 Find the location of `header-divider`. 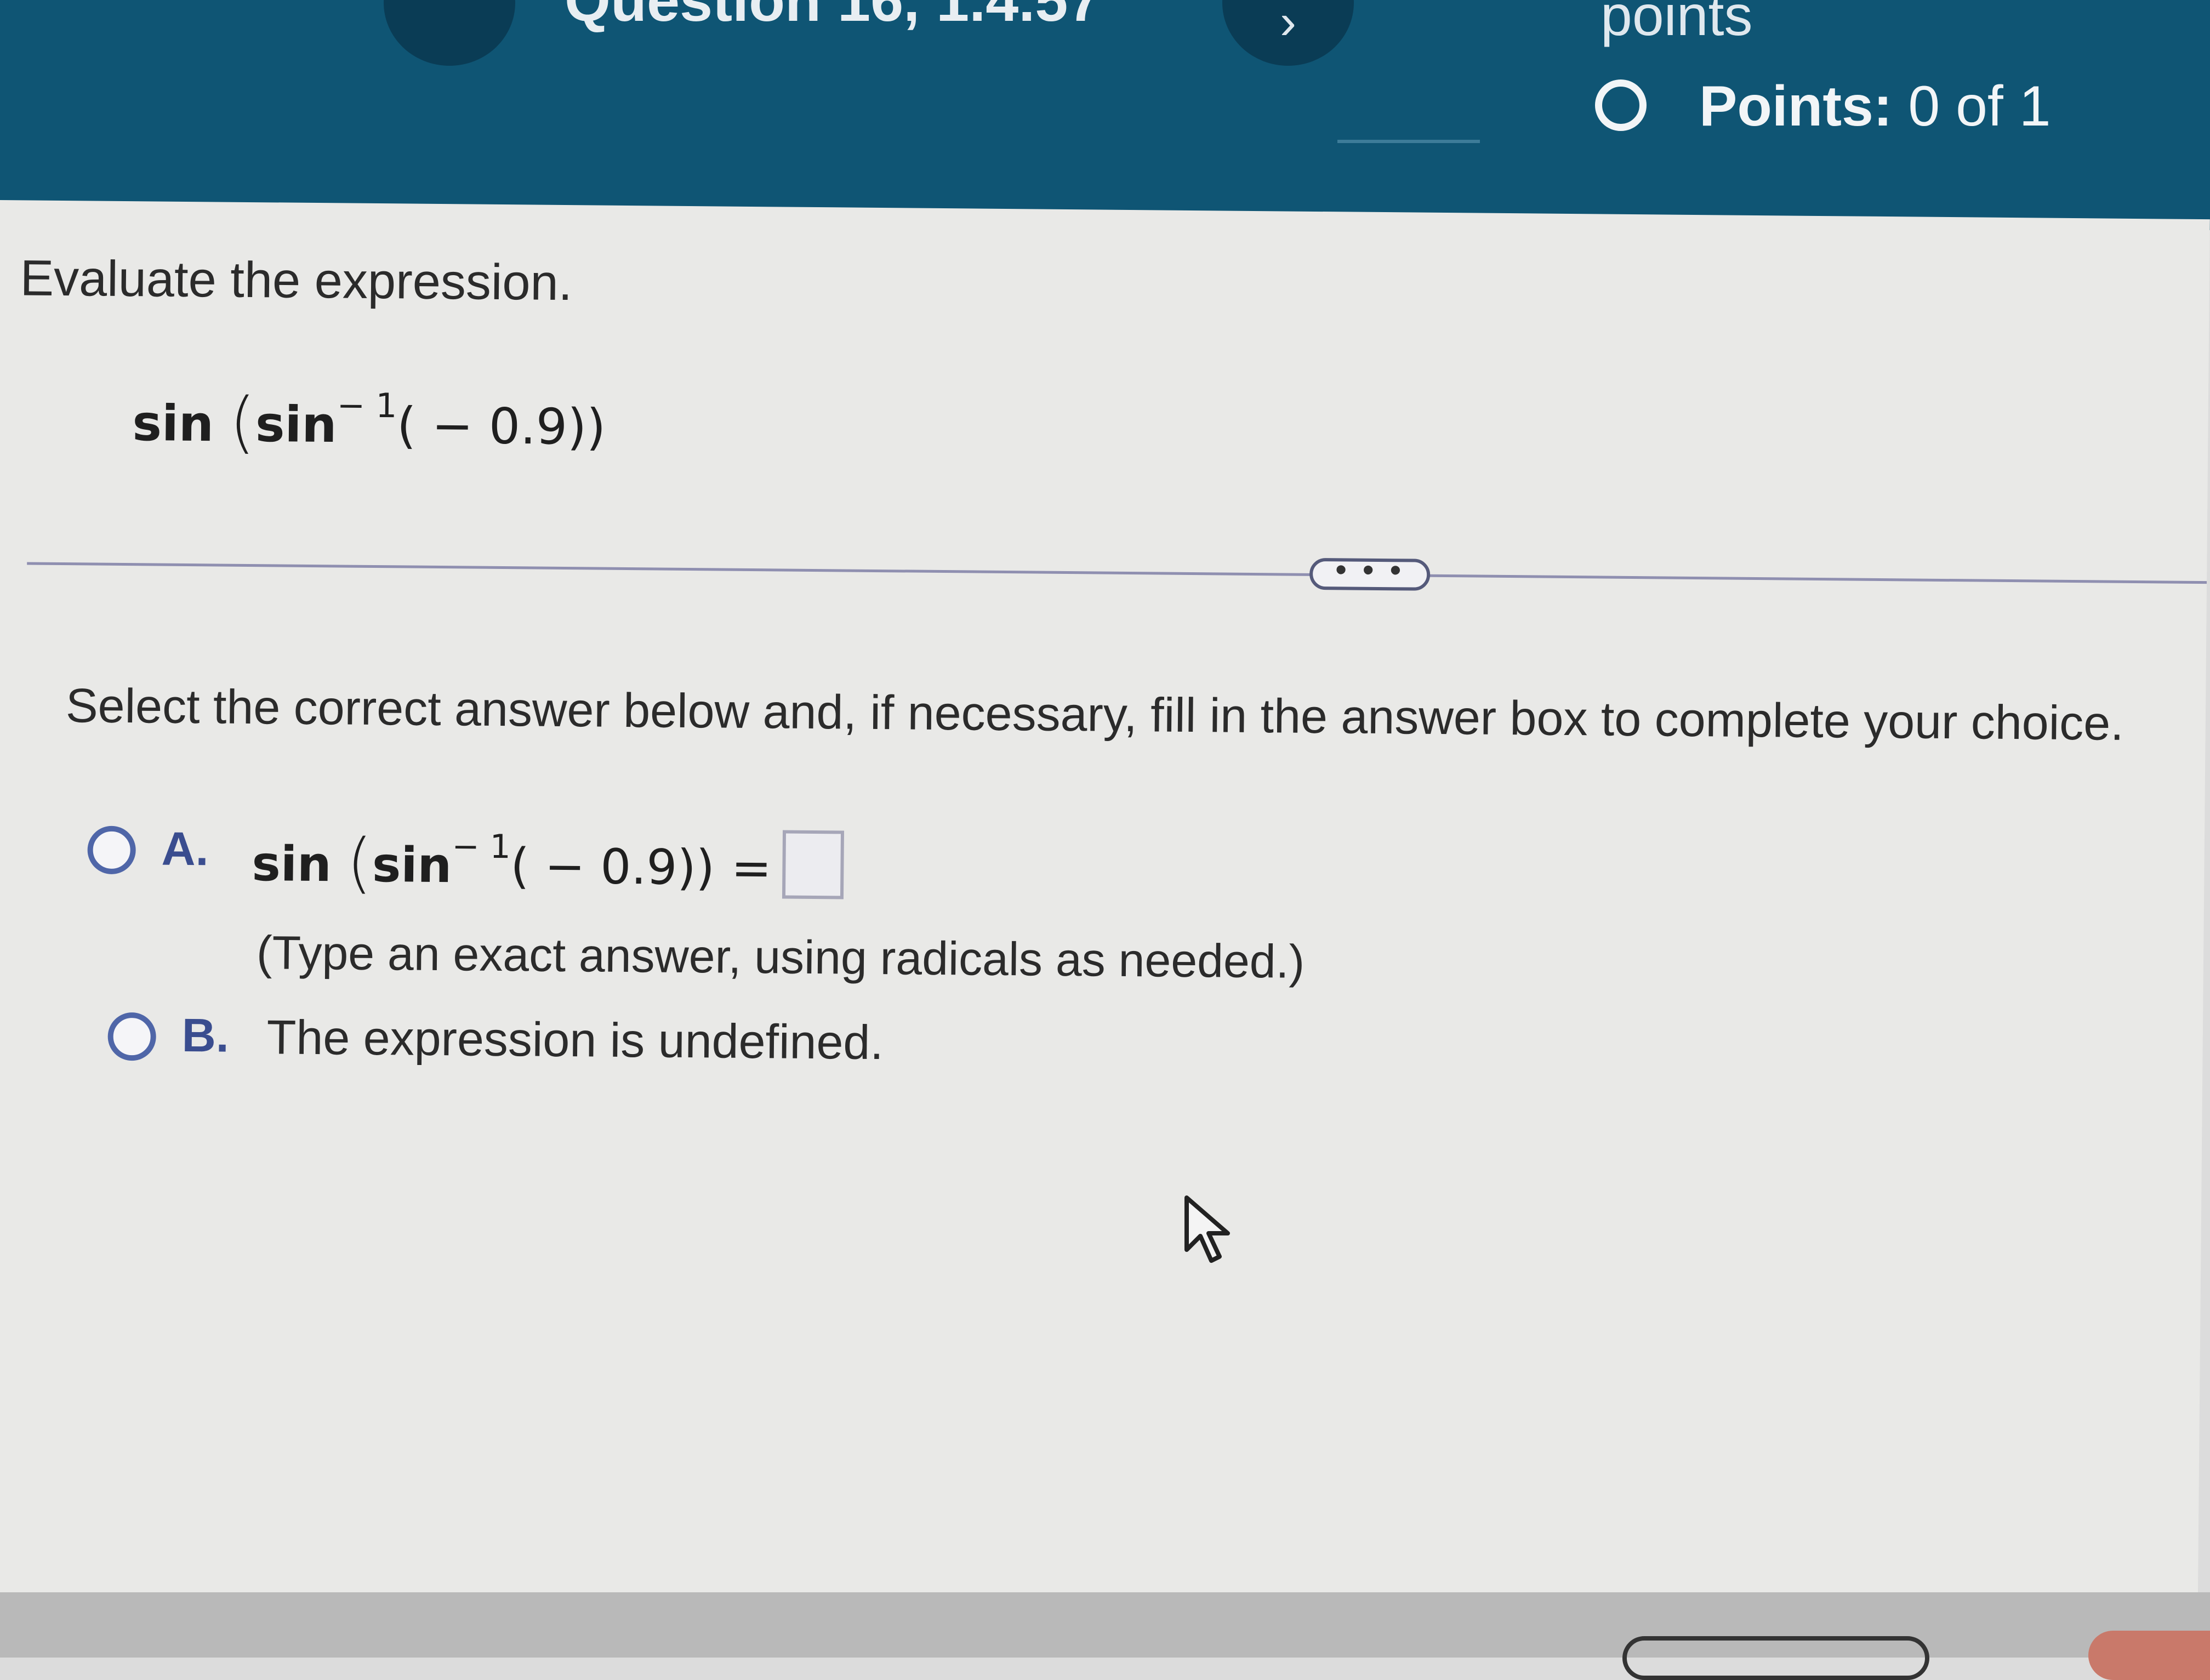

header-divider is located at coordinates (1408, 141).